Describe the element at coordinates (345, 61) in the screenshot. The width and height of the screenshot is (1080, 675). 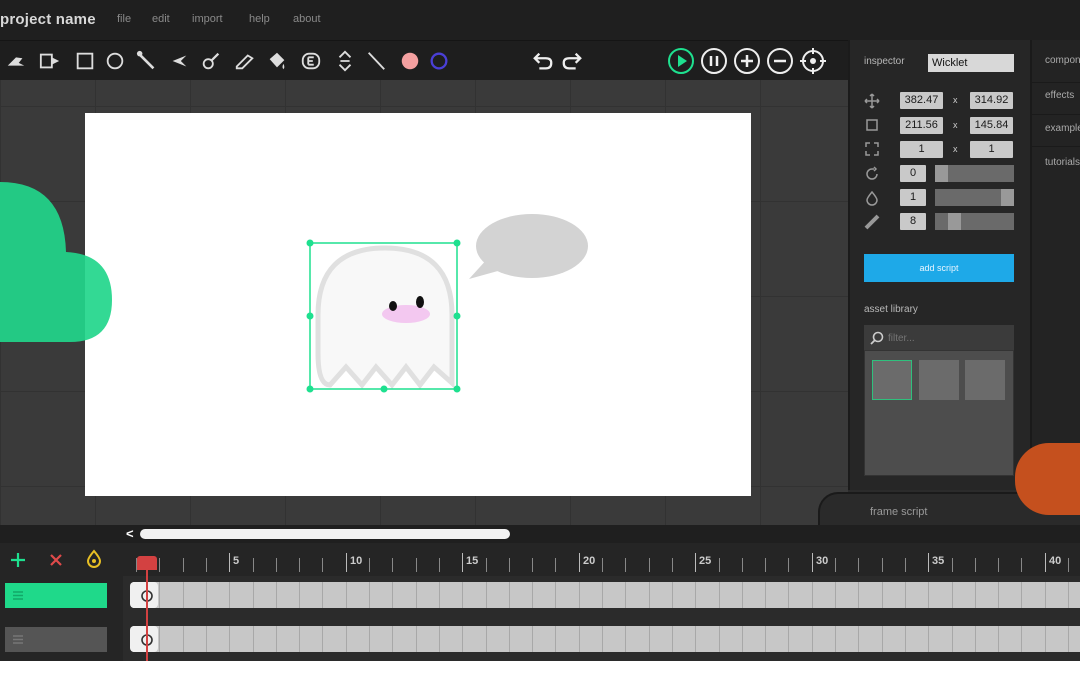
I see `resize-icon` at that location.